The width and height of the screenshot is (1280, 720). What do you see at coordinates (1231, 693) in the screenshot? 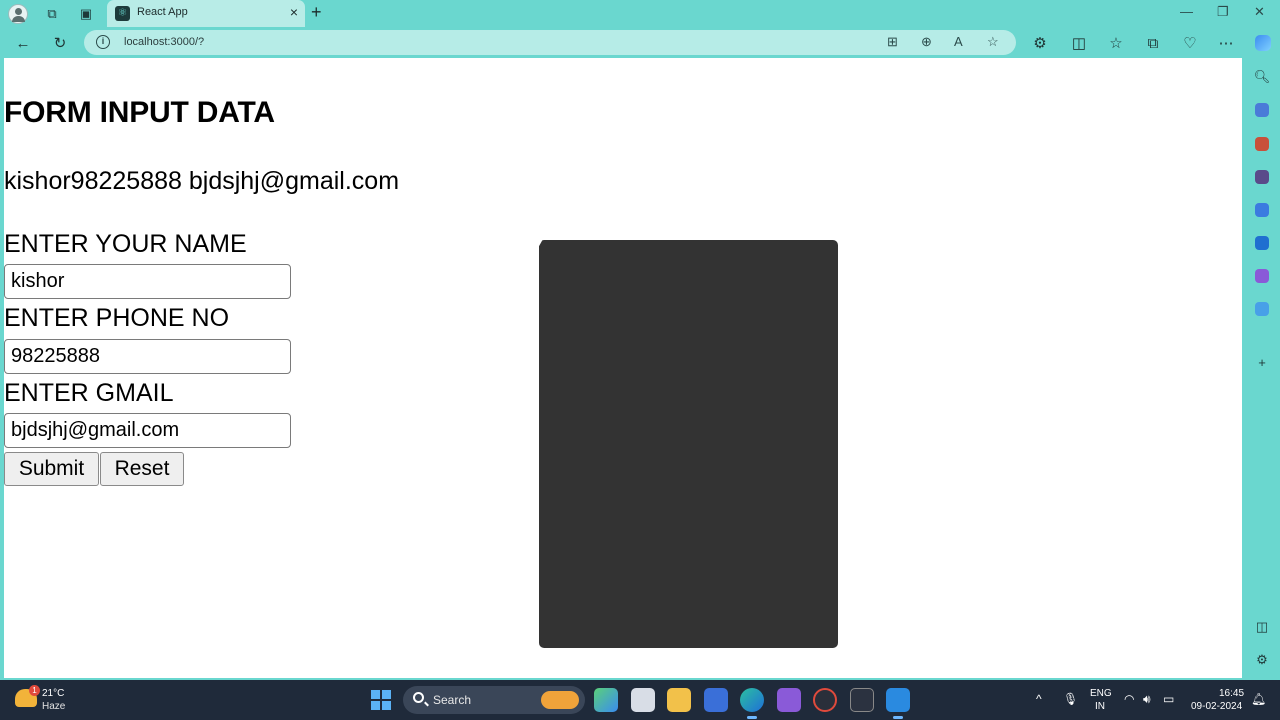
I see `clock-time: 16:45` at bounding box center [1231, 693].